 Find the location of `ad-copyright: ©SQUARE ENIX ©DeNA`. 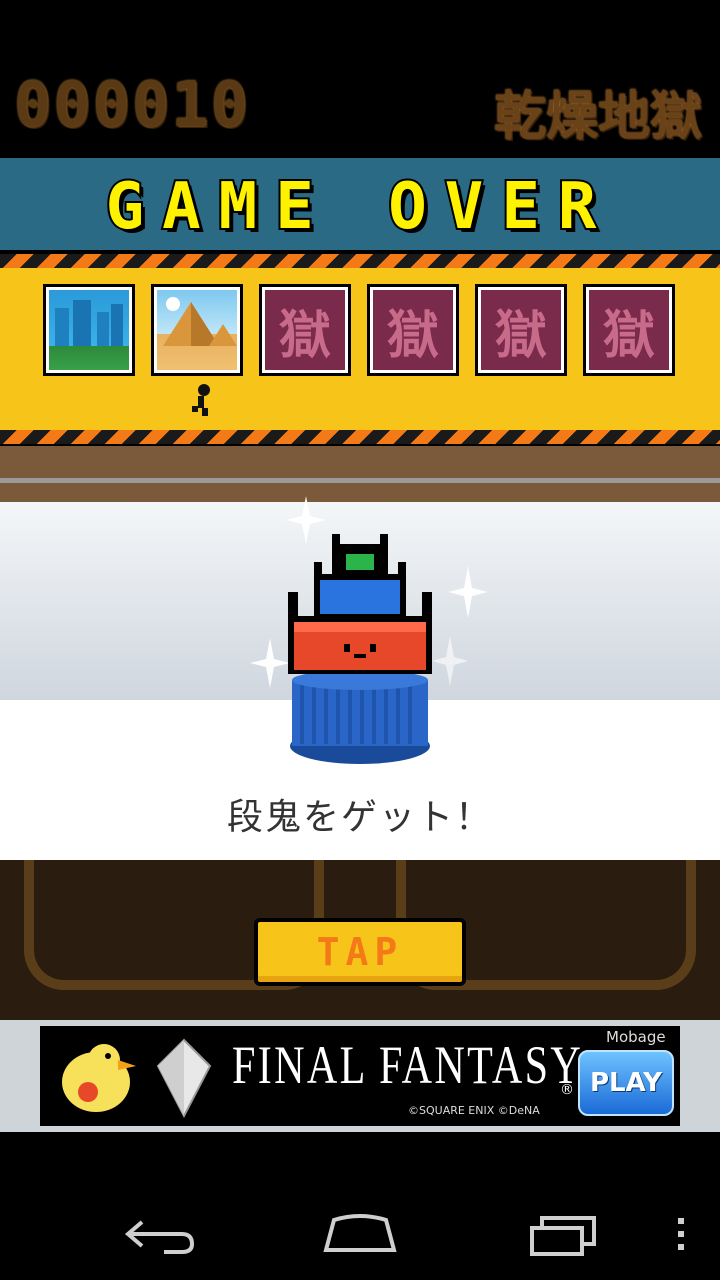

ad-copyright: ©SQUARE ENIX ©DeNA is located at coordinates (474, 1110).